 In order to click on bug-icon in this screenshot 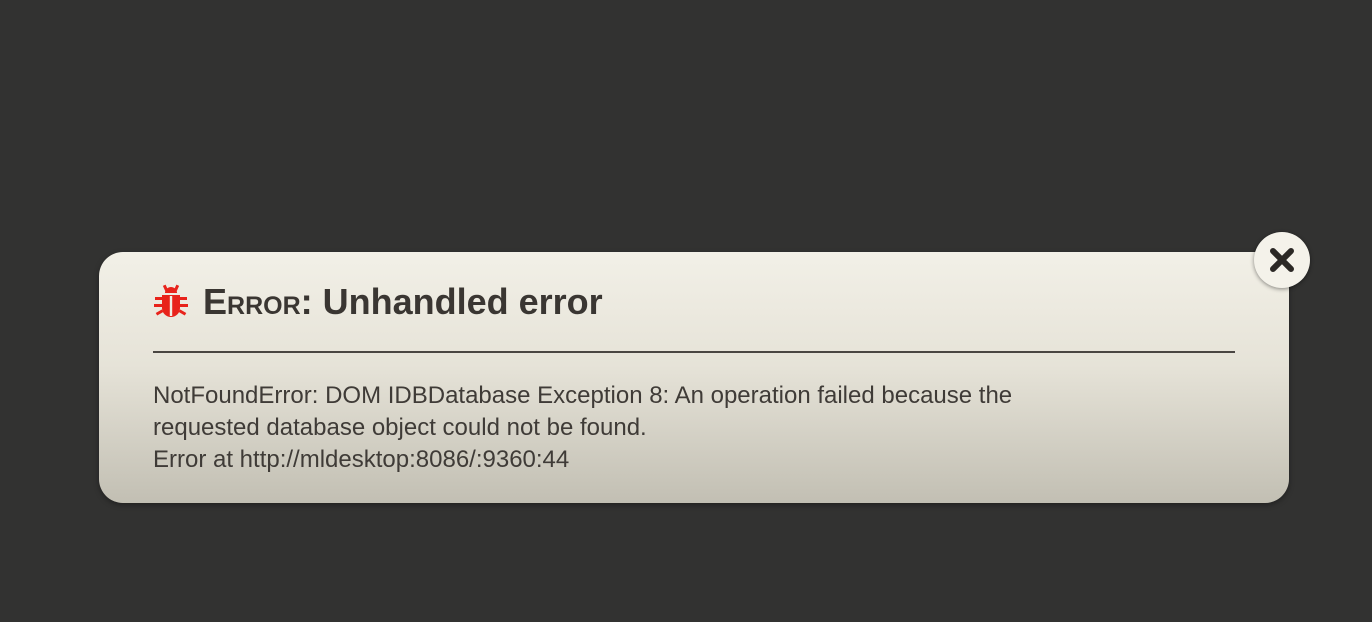, I will do `click(171, 302)`.